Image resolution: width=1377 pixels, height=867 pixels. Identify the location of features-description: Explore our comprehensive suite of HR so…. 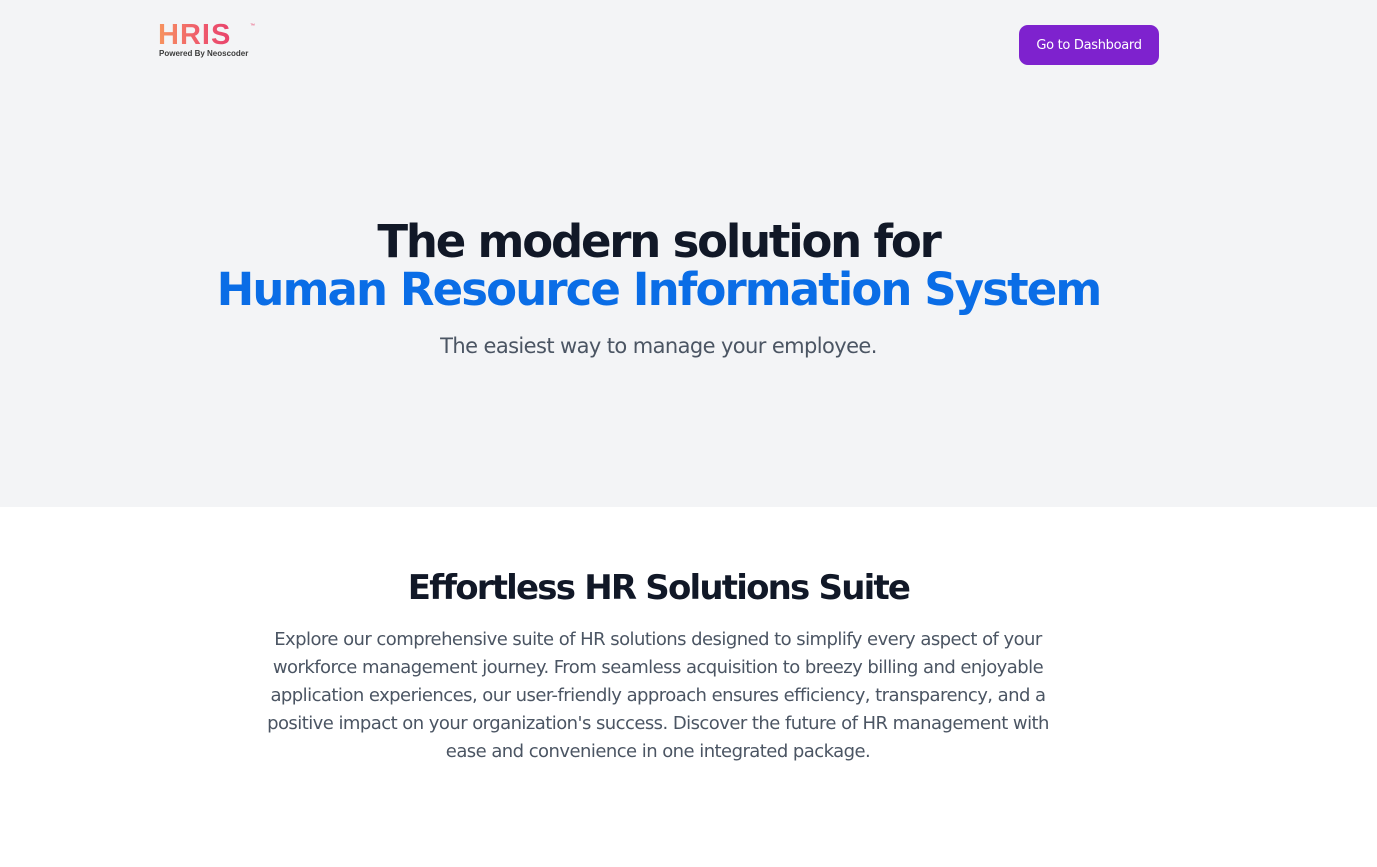
(658, 695).